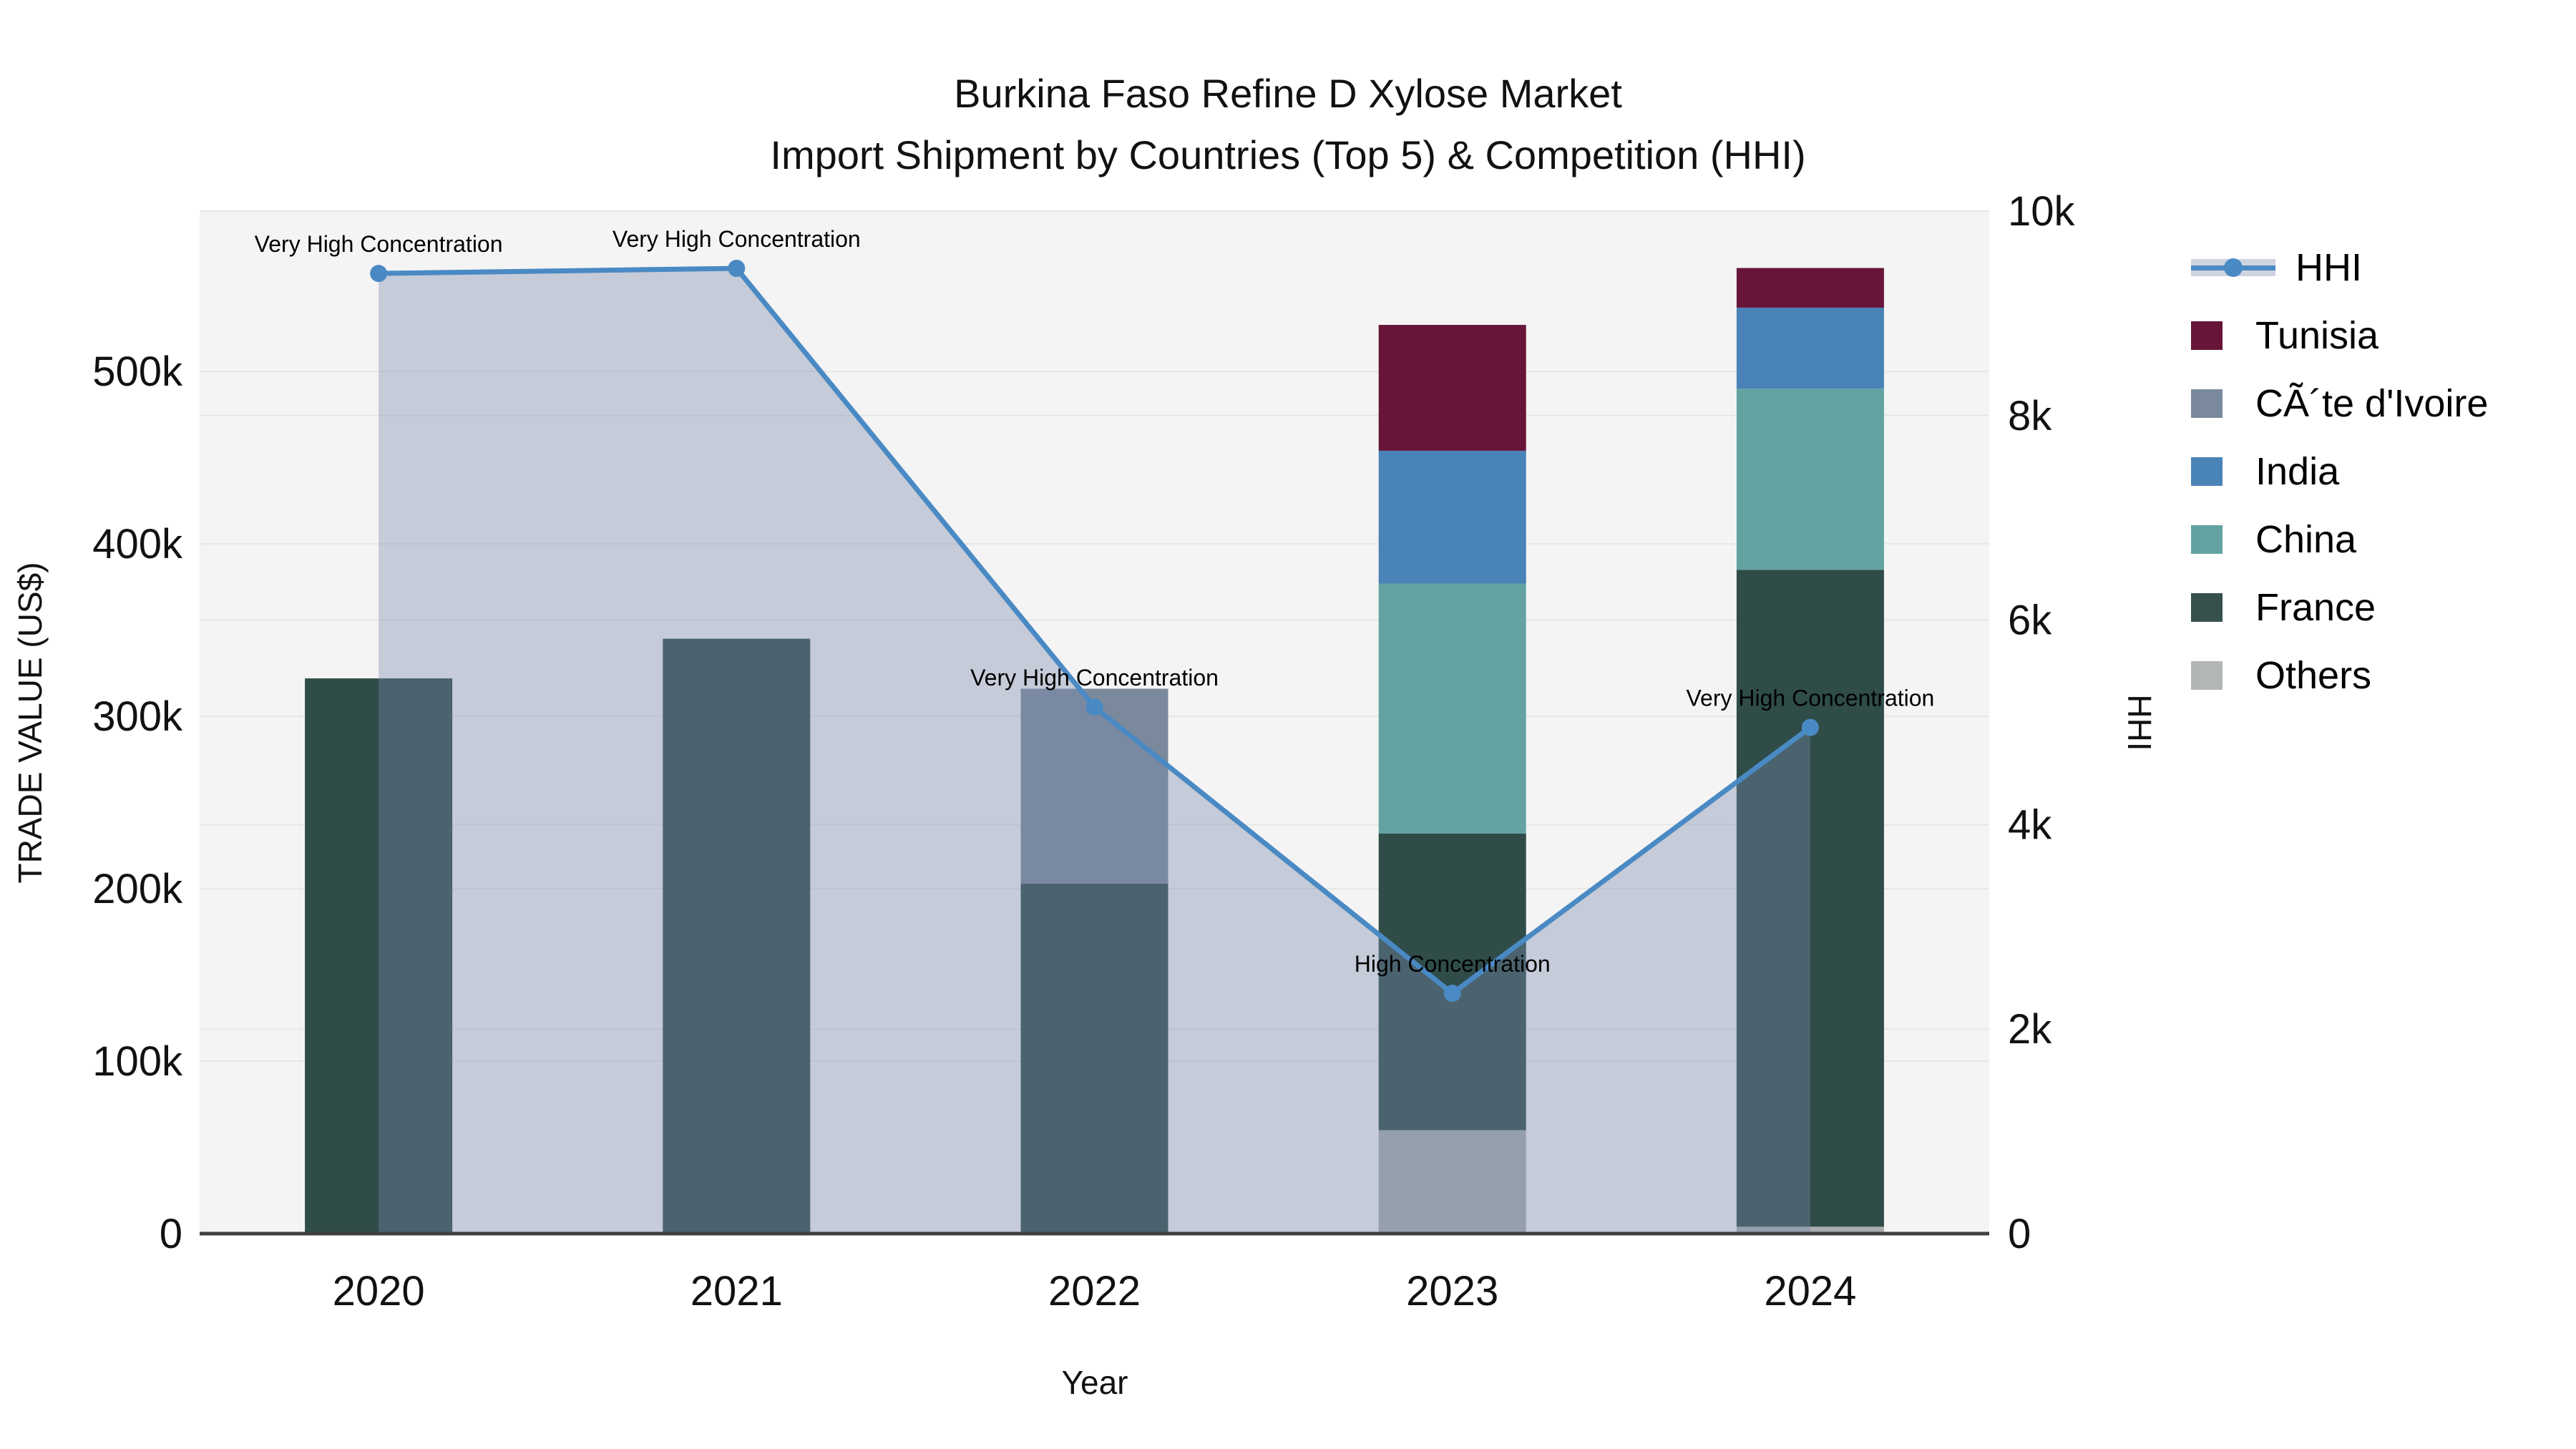  Describe the element at coordinates (1810, 479) in the screenshot. I see `bar-segment-2024-china` at that location.